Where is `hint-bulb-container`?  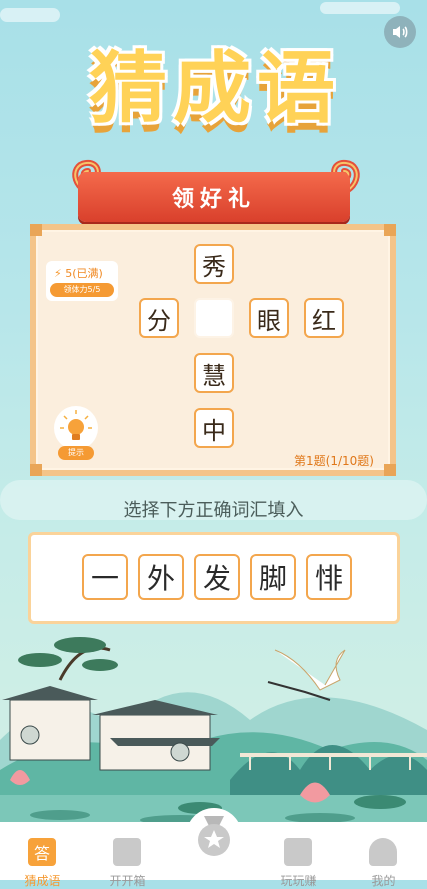 hint-bulb-container is located at coordinates (76, 428).